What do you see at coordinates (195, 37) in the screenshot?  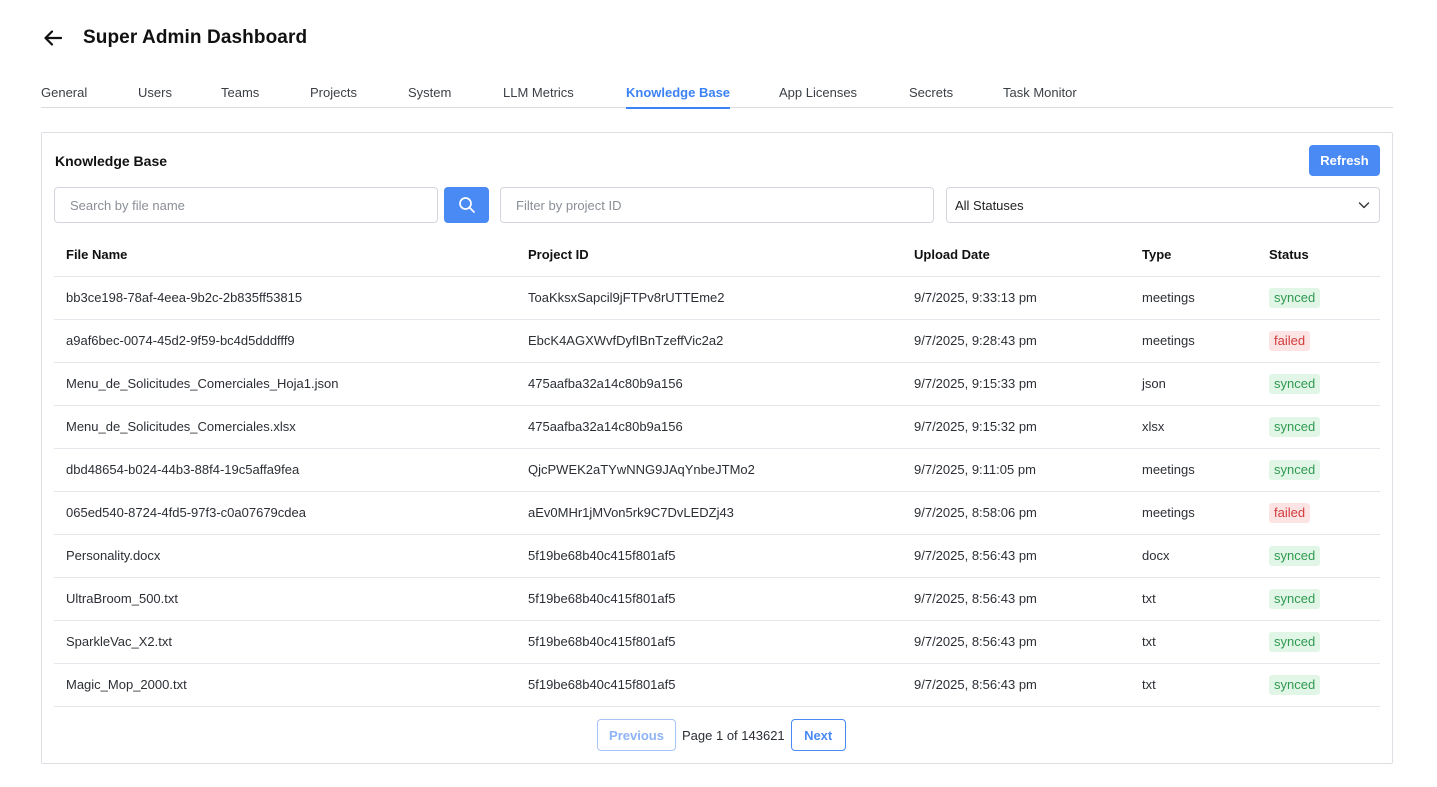 I see `page-title: Super Admin Dashboard` at bounding box center [195, 37].